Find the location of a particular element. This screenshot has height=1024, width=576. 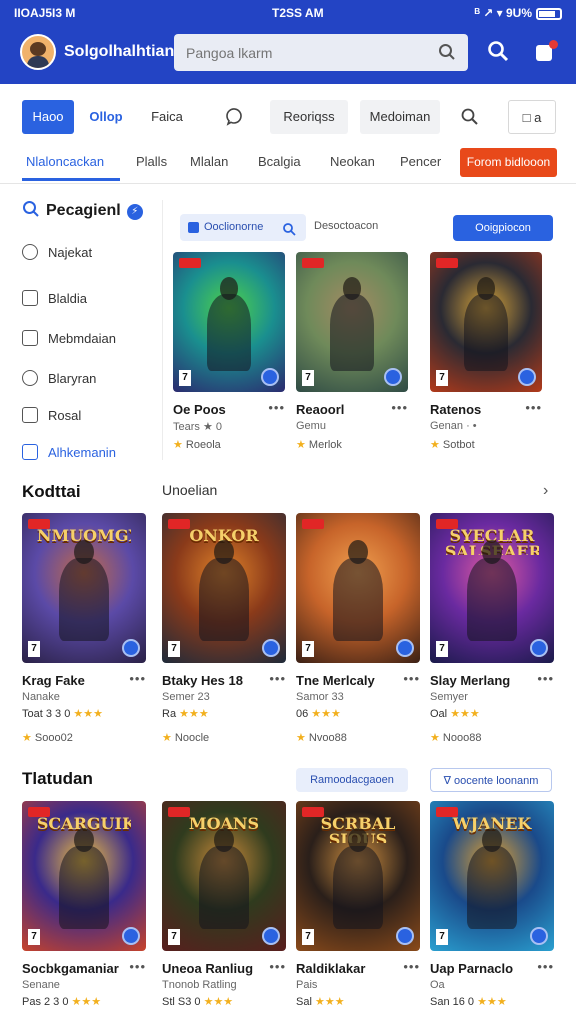

tab-1: Plalls is located at coordinates (151, 161).